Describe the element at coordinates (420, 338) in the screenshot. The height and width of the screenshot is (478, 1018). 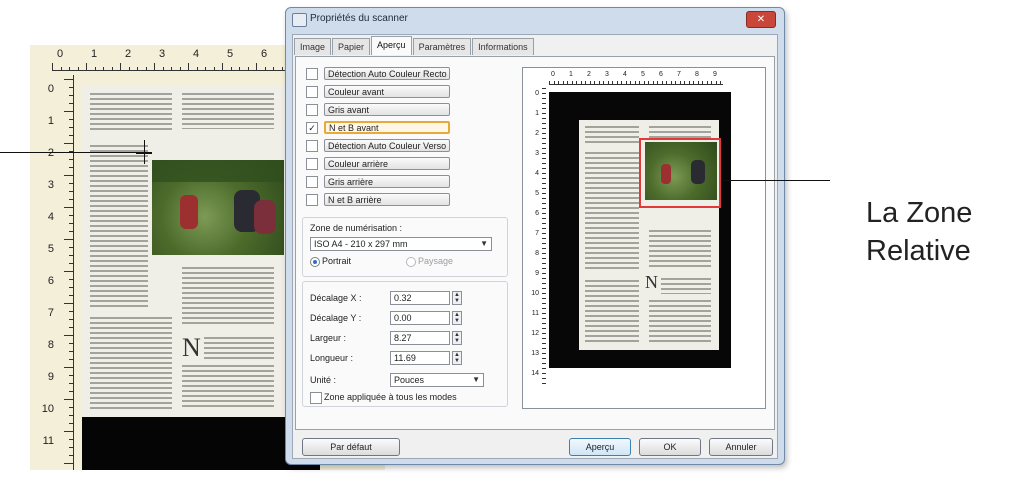
I see `width-field: 8.27` at that location.